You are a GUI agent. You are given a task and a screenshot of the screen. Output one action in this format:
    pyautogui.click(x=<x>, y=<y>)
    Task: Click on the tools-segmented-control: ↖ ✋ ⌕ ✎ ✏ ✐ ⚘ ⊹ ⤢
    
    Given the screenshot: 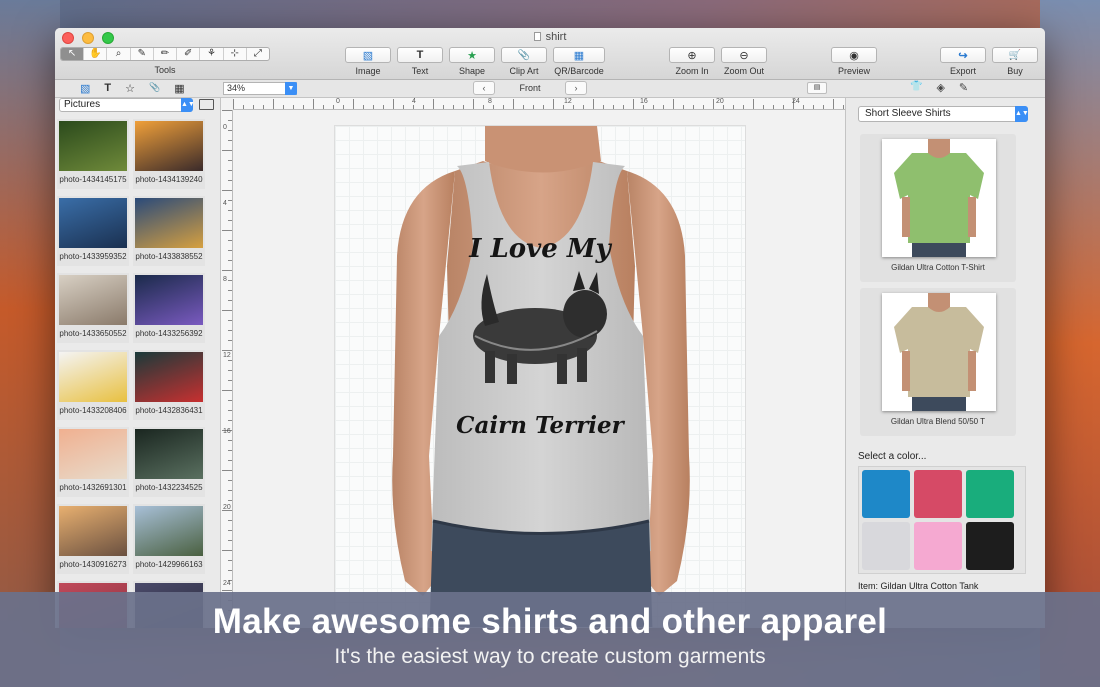 What is the action you would take?
    pyautogui.click(x=165, y=54)
    